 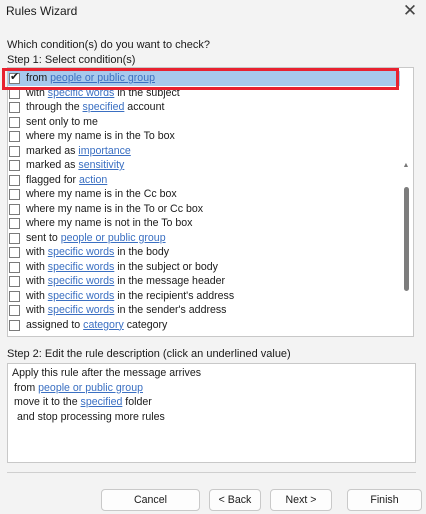 I want to click on condition-text: account, so click(x=144, y=107).